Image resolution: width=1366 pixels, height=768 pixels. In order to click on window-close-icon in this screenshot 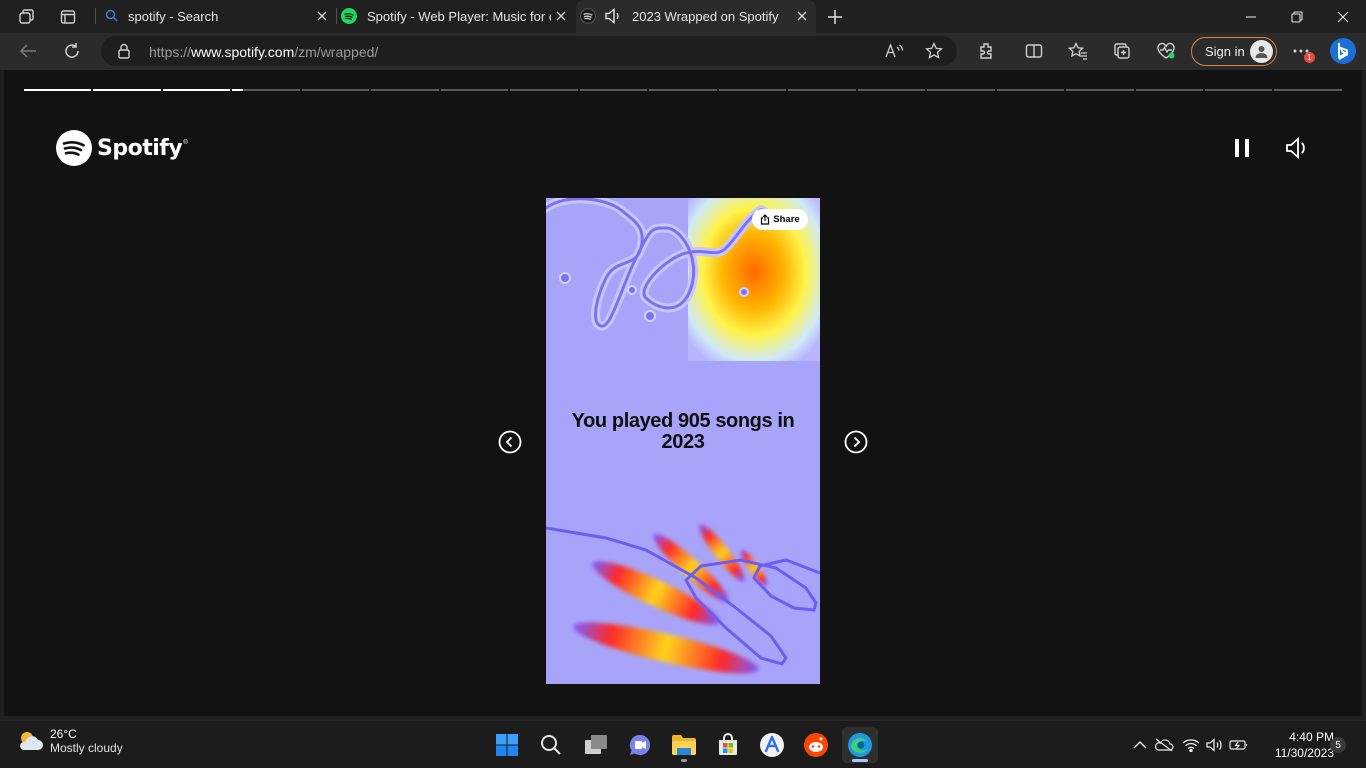, I will do `click(1343, 16)`.